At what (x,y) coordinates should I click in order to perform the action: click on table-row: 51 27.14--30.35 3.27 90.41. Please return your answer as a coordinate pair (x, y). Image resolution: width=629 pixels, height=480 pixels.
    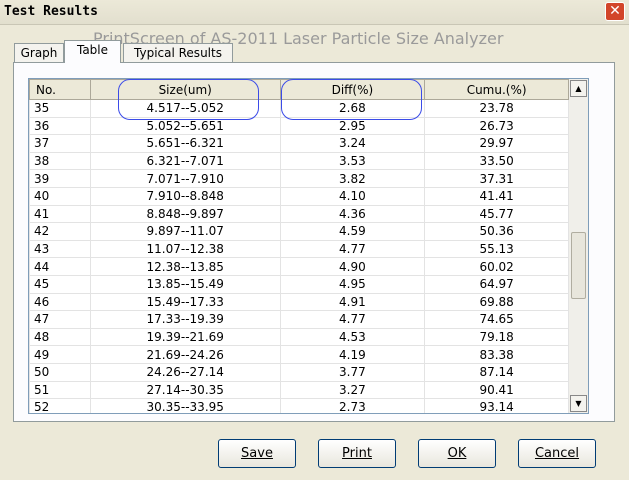
    Looking at the image, I should click on (299, 390).